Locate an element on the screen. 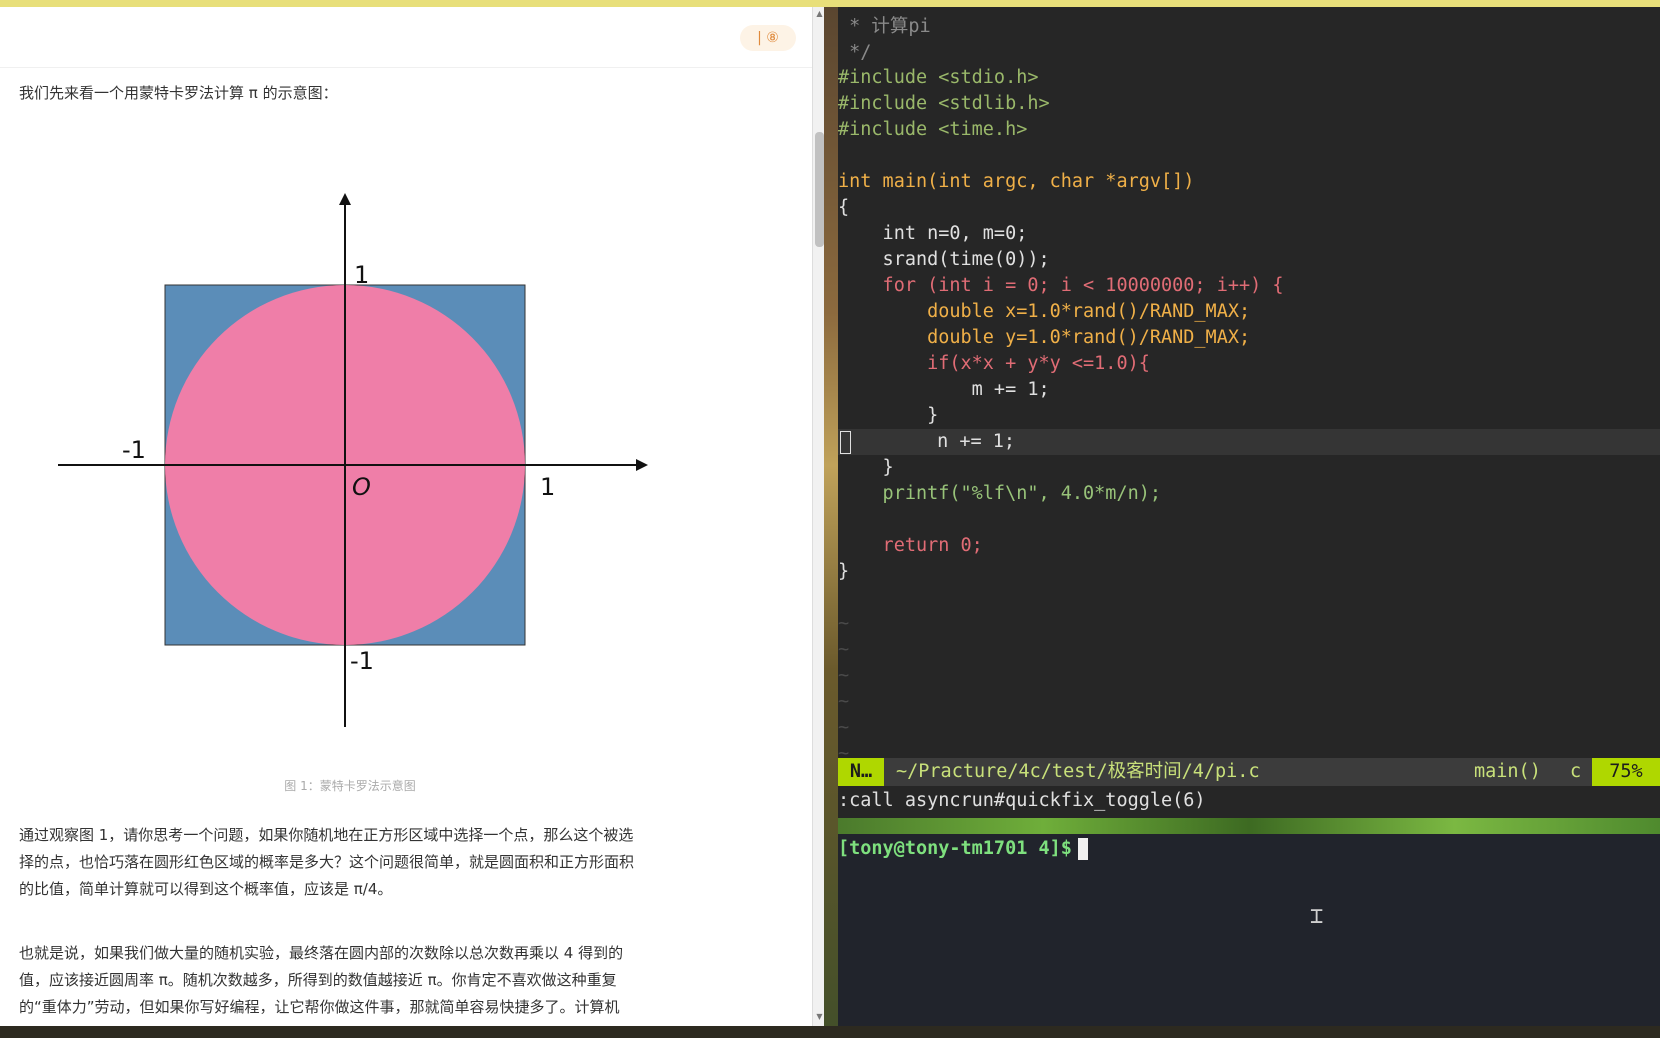  code-line: m += 1; is located at coordinates (944, 389).